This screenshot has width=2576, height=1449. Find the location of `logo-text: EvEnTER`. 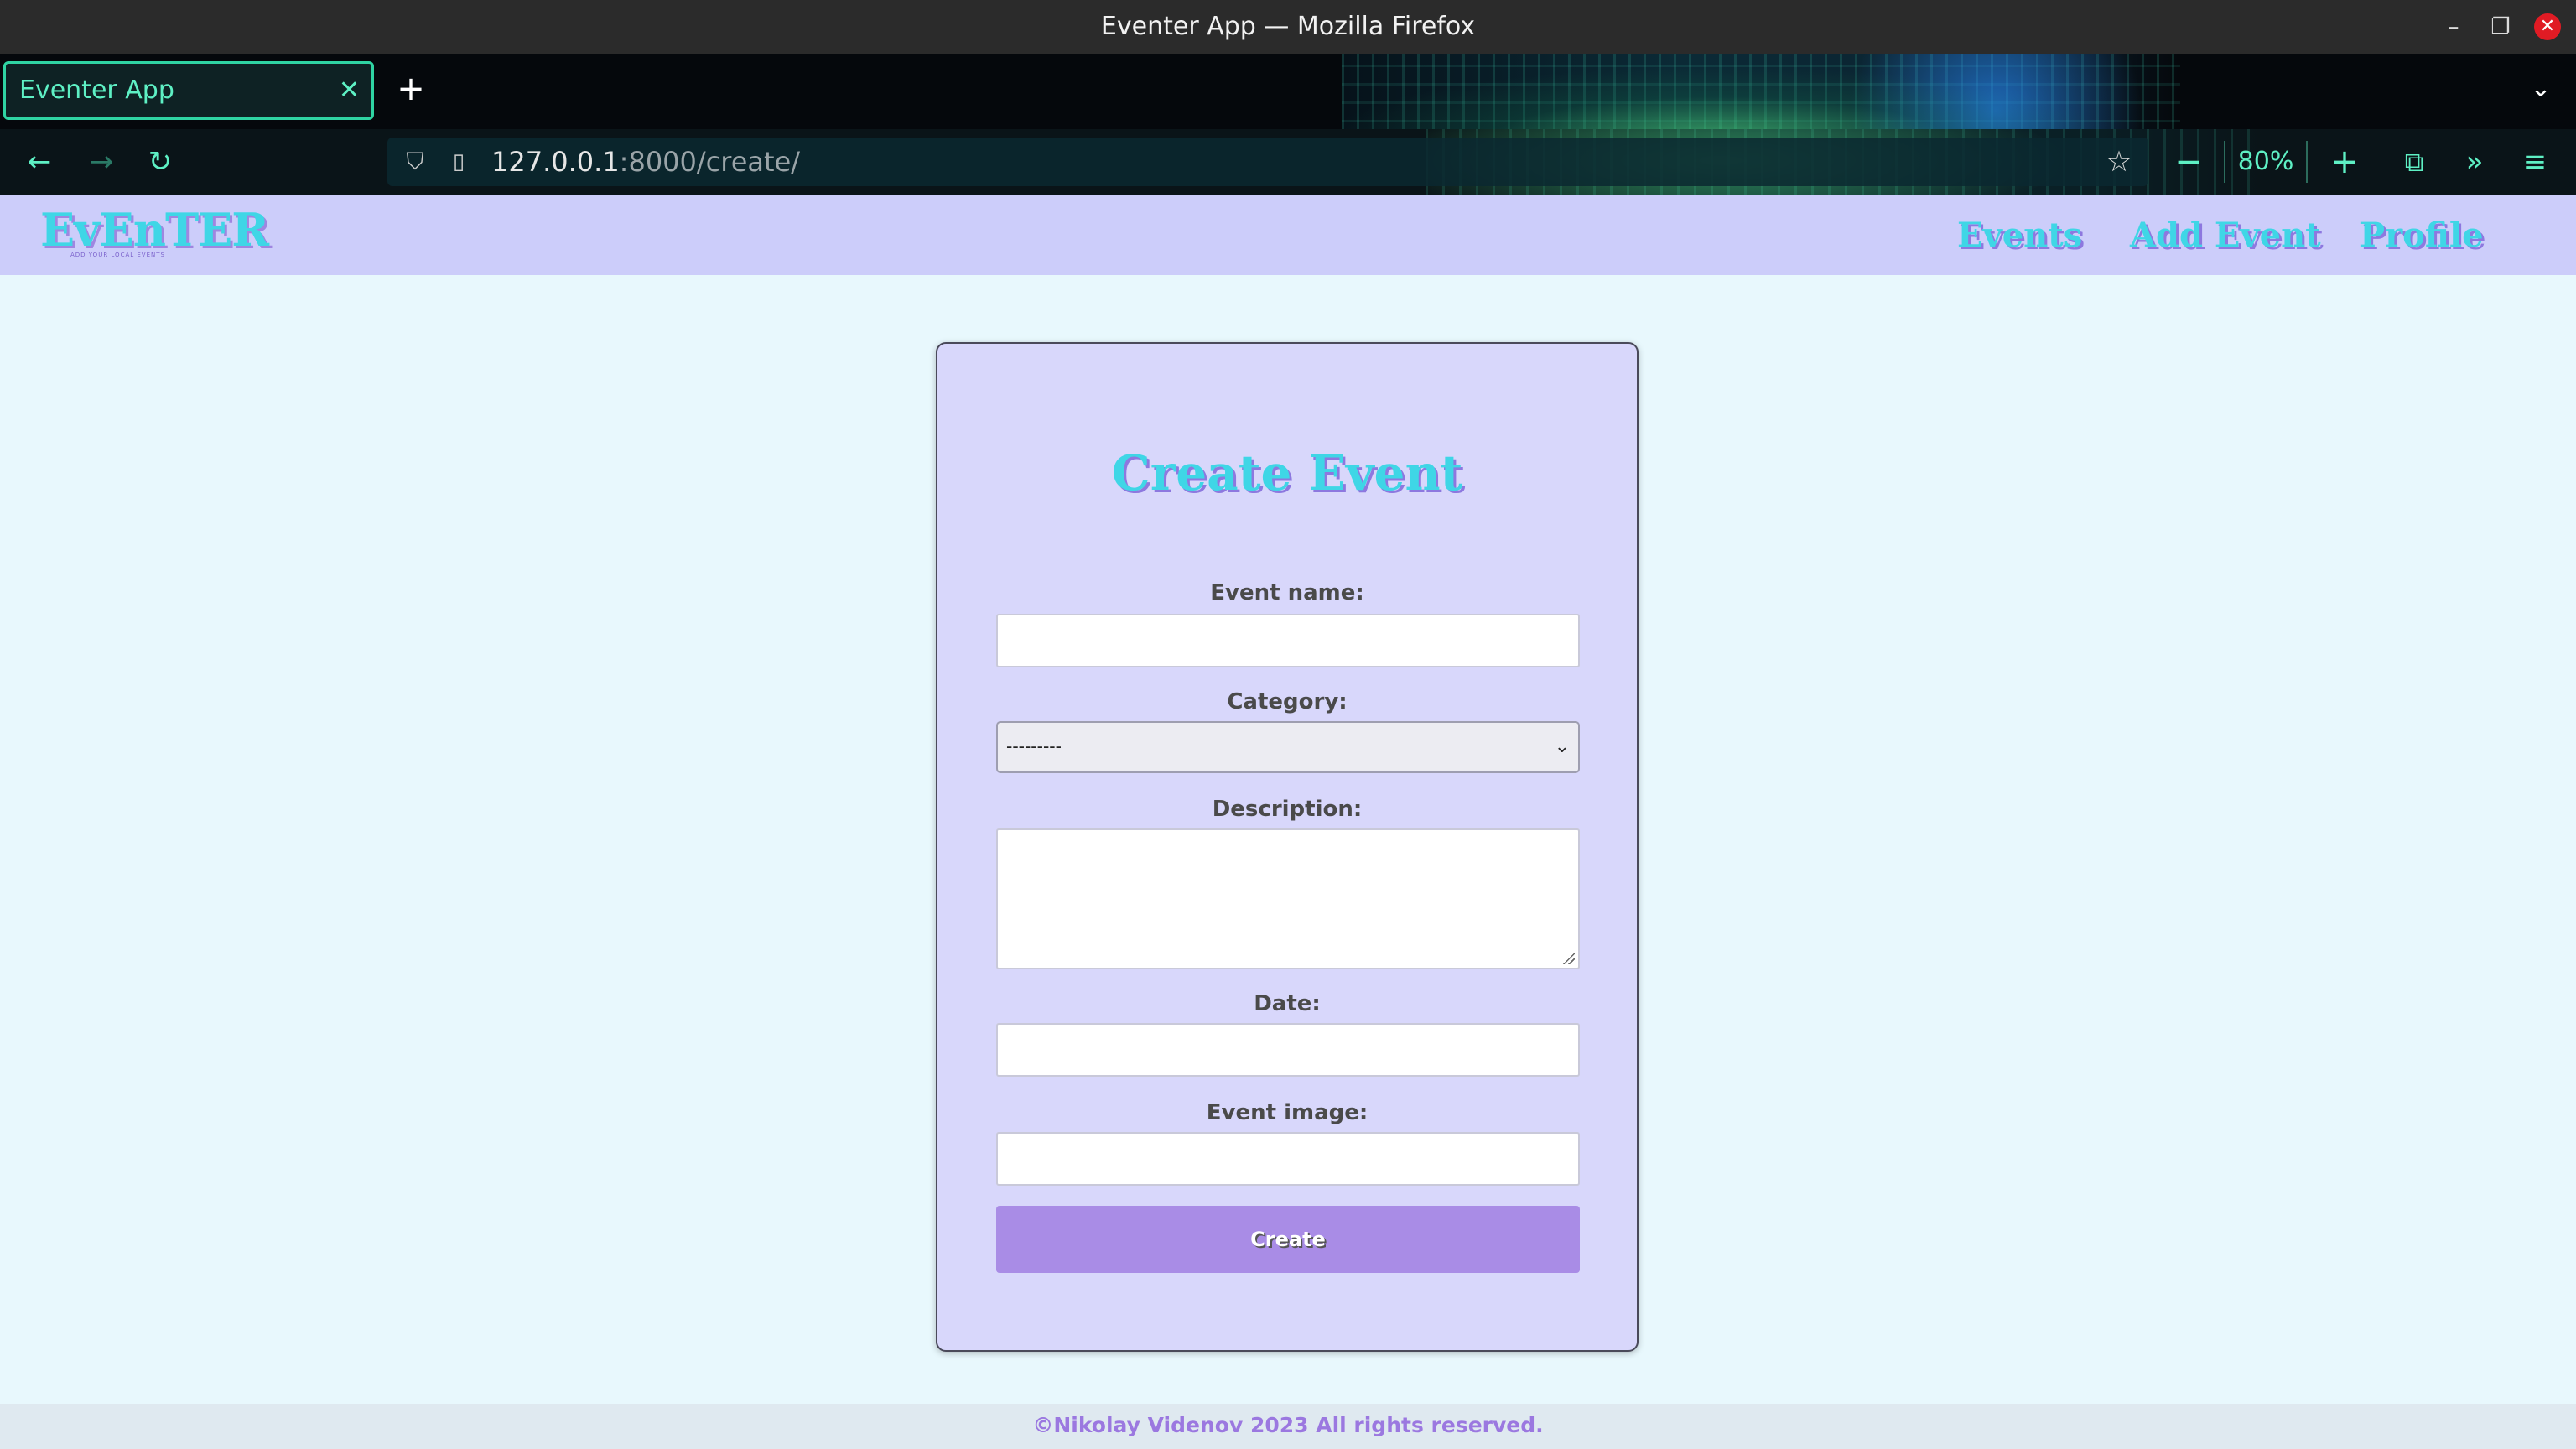

logo-text: EvEnTER is located at coordinates (154, 230).